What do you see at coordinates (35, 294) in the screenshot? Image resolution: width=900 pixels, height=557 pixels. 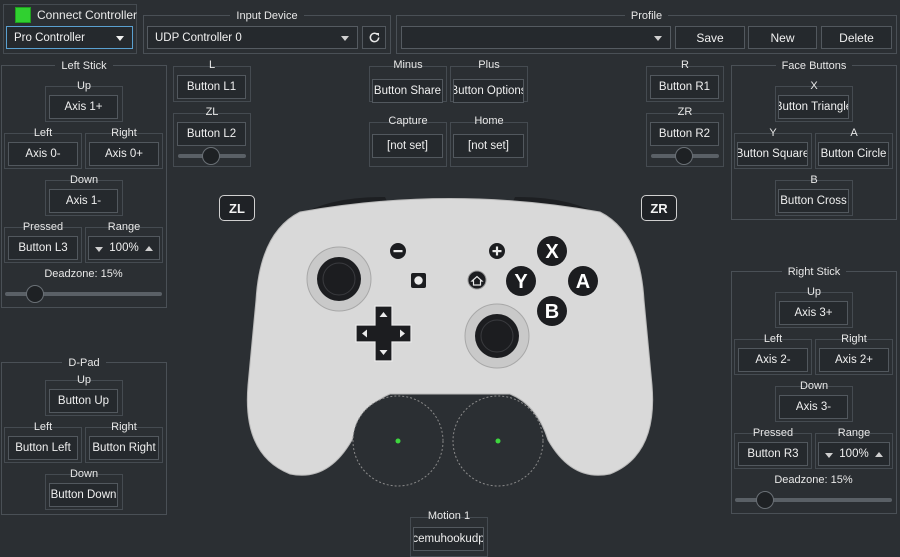 I see `ls-deadzone-slider` at bounding box center [35, 294].